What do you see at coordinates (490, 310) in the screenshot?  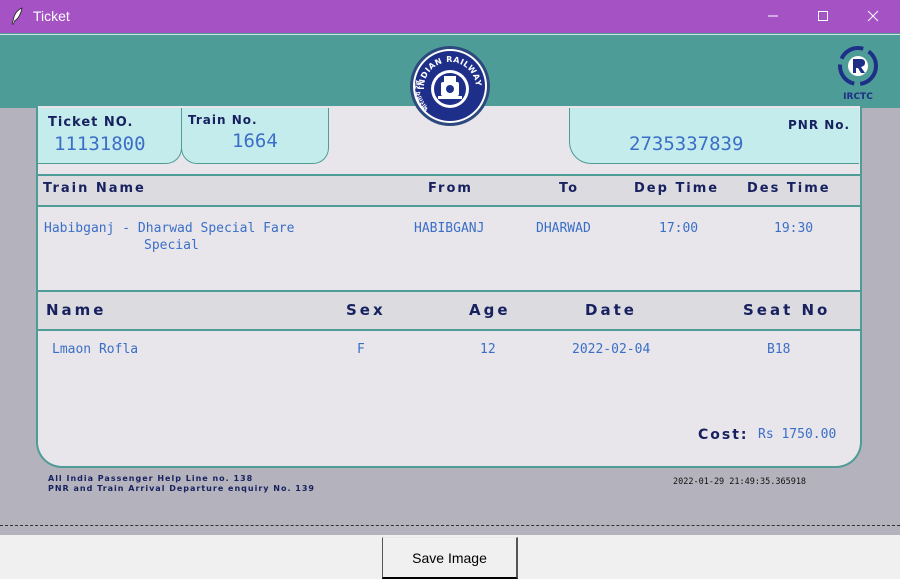 I see `header-age: Age` at bounding box center [490, 310].